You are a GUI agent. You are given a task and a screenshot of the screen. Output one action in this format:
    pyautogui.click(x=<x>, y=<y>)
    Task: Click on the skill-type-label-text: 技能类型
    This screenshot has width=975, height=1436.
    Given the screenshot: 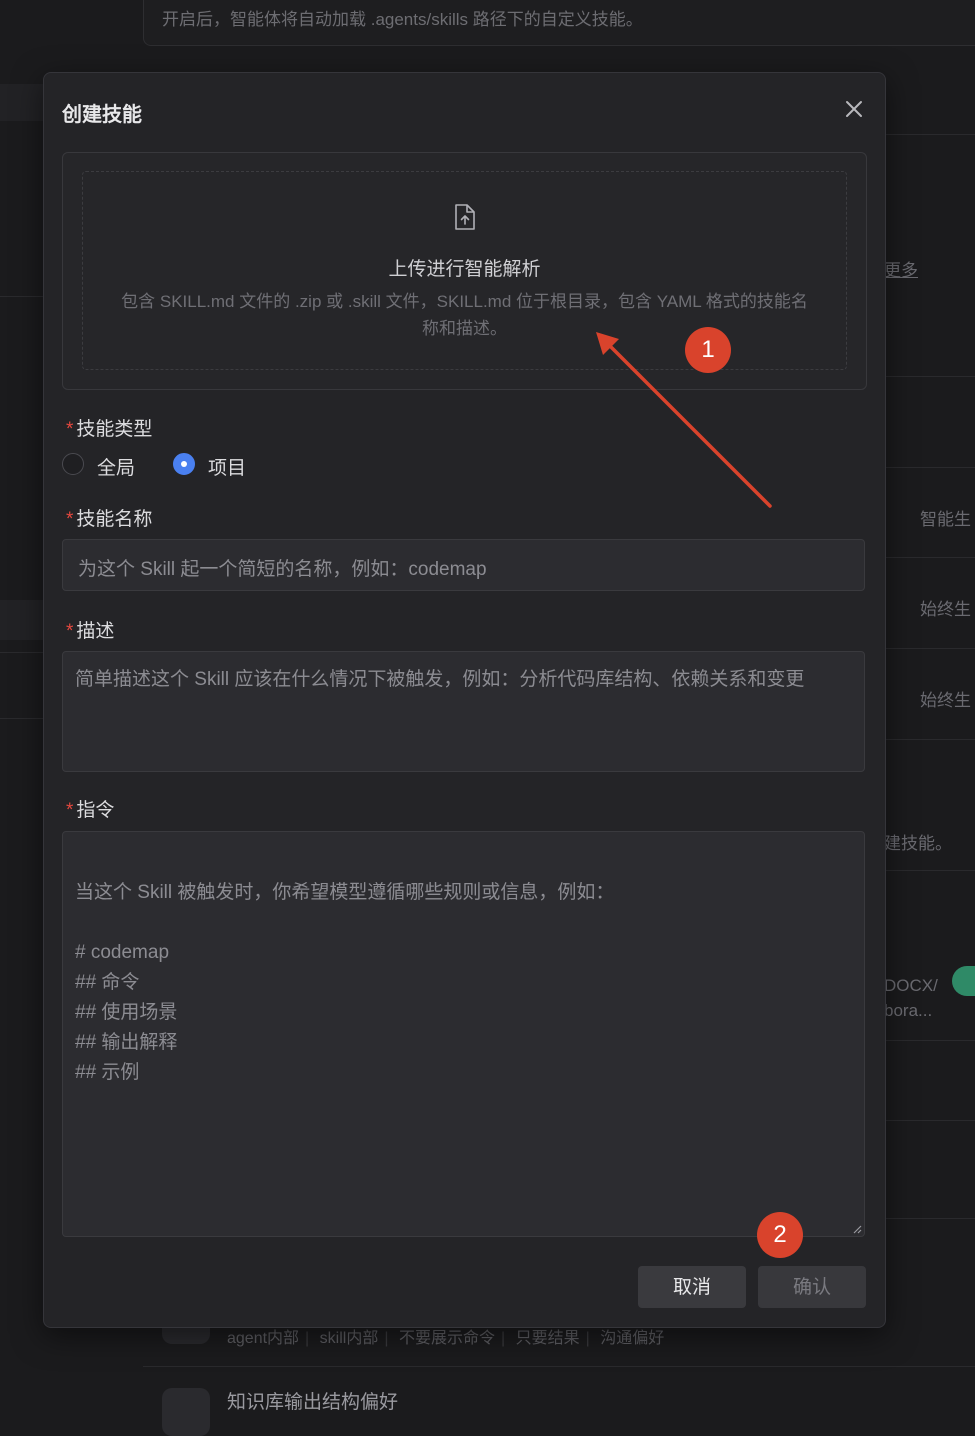 What is the action you would take?
    pyautogui.click(x=114, y=429)
    